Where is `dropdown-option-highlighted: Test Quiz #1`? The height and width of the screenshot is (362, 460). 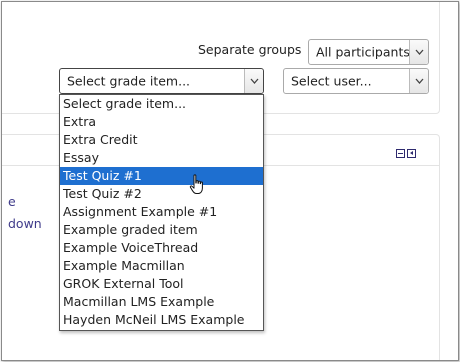
dropdown-option-highlighted: Test Quiz #1 is located at coordinates (161, 176).